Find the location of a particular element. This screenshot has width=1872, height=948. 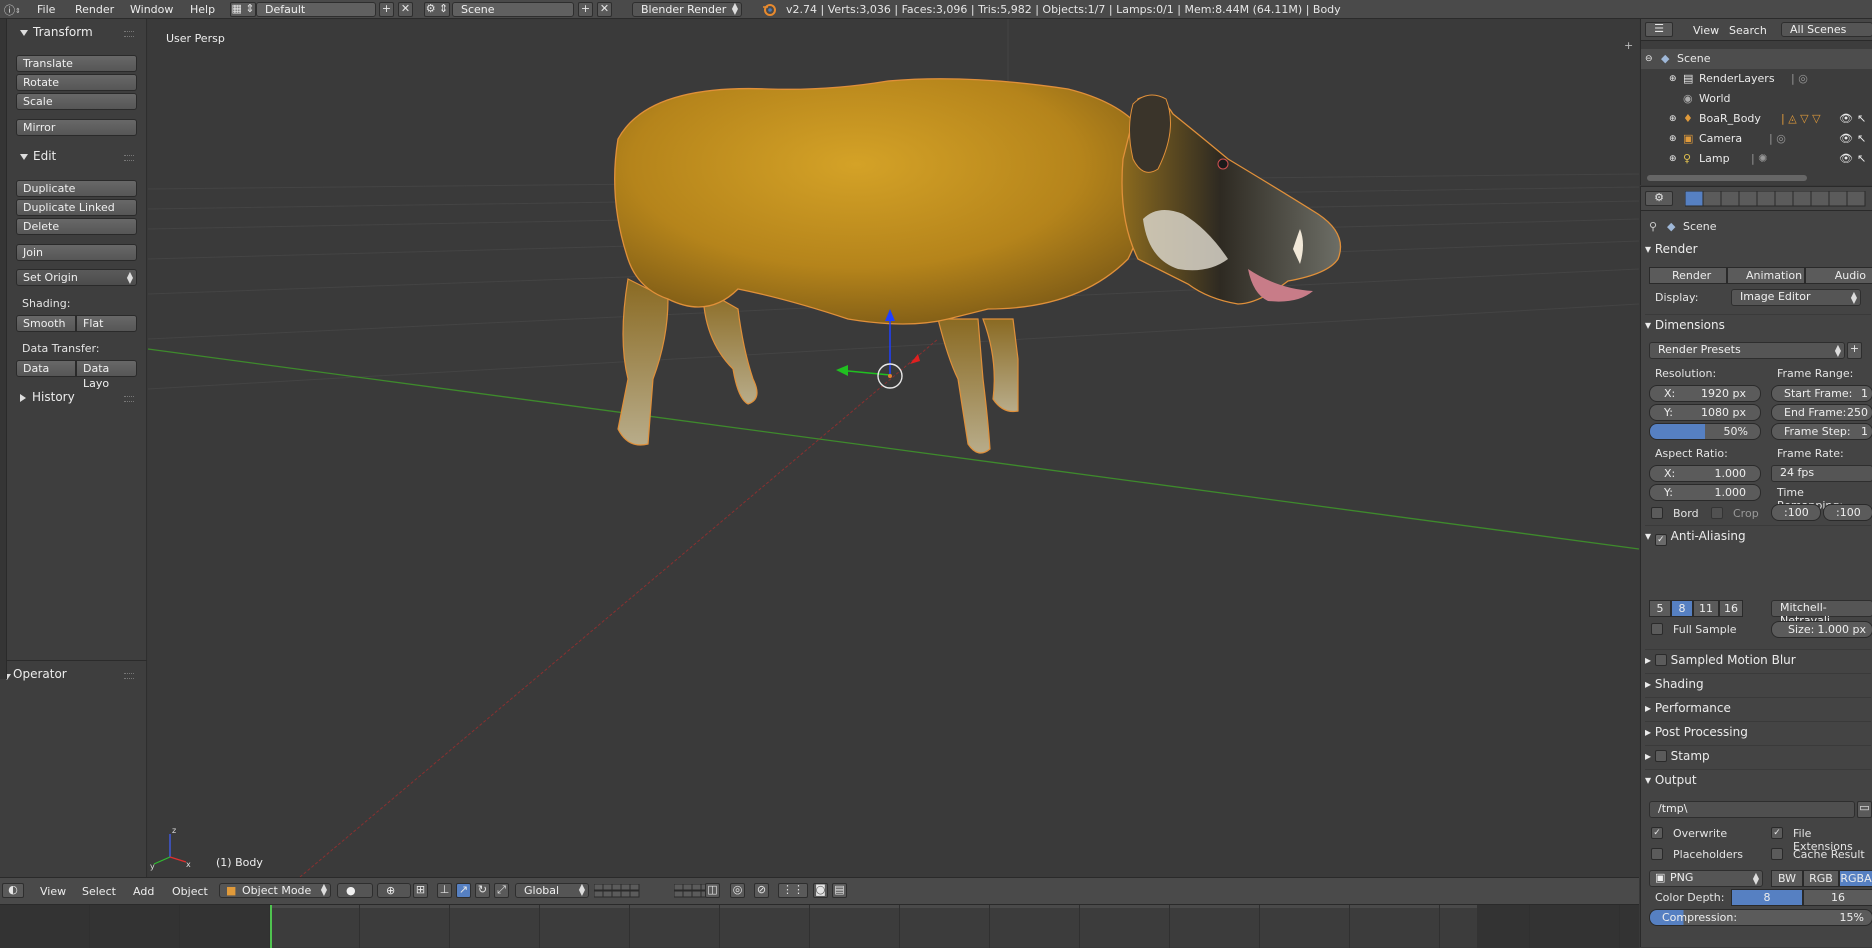

menu-window: Window is located at coordinates (151, 9).